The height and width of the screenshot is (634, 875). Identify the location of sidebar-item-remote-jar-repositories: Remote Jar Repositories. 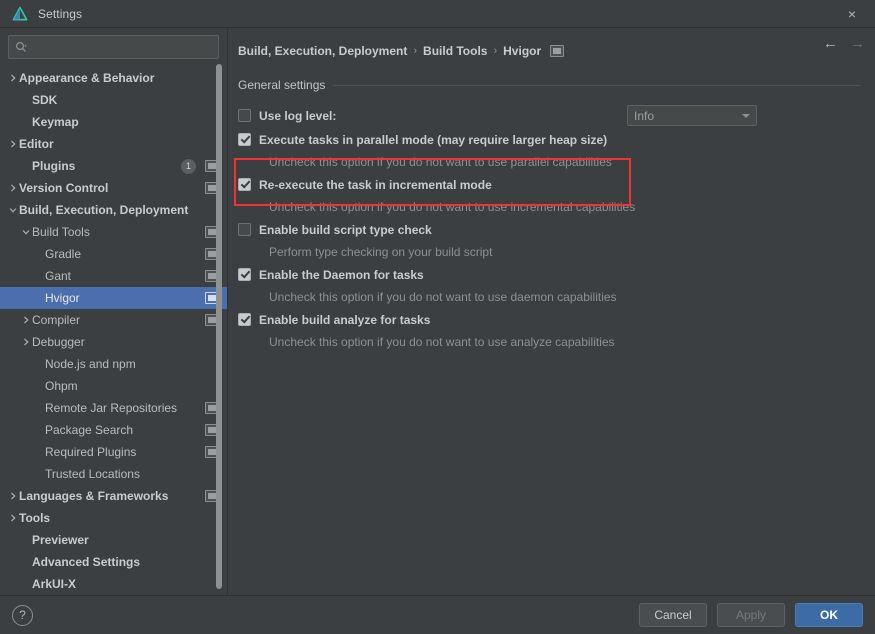
(113, 408).